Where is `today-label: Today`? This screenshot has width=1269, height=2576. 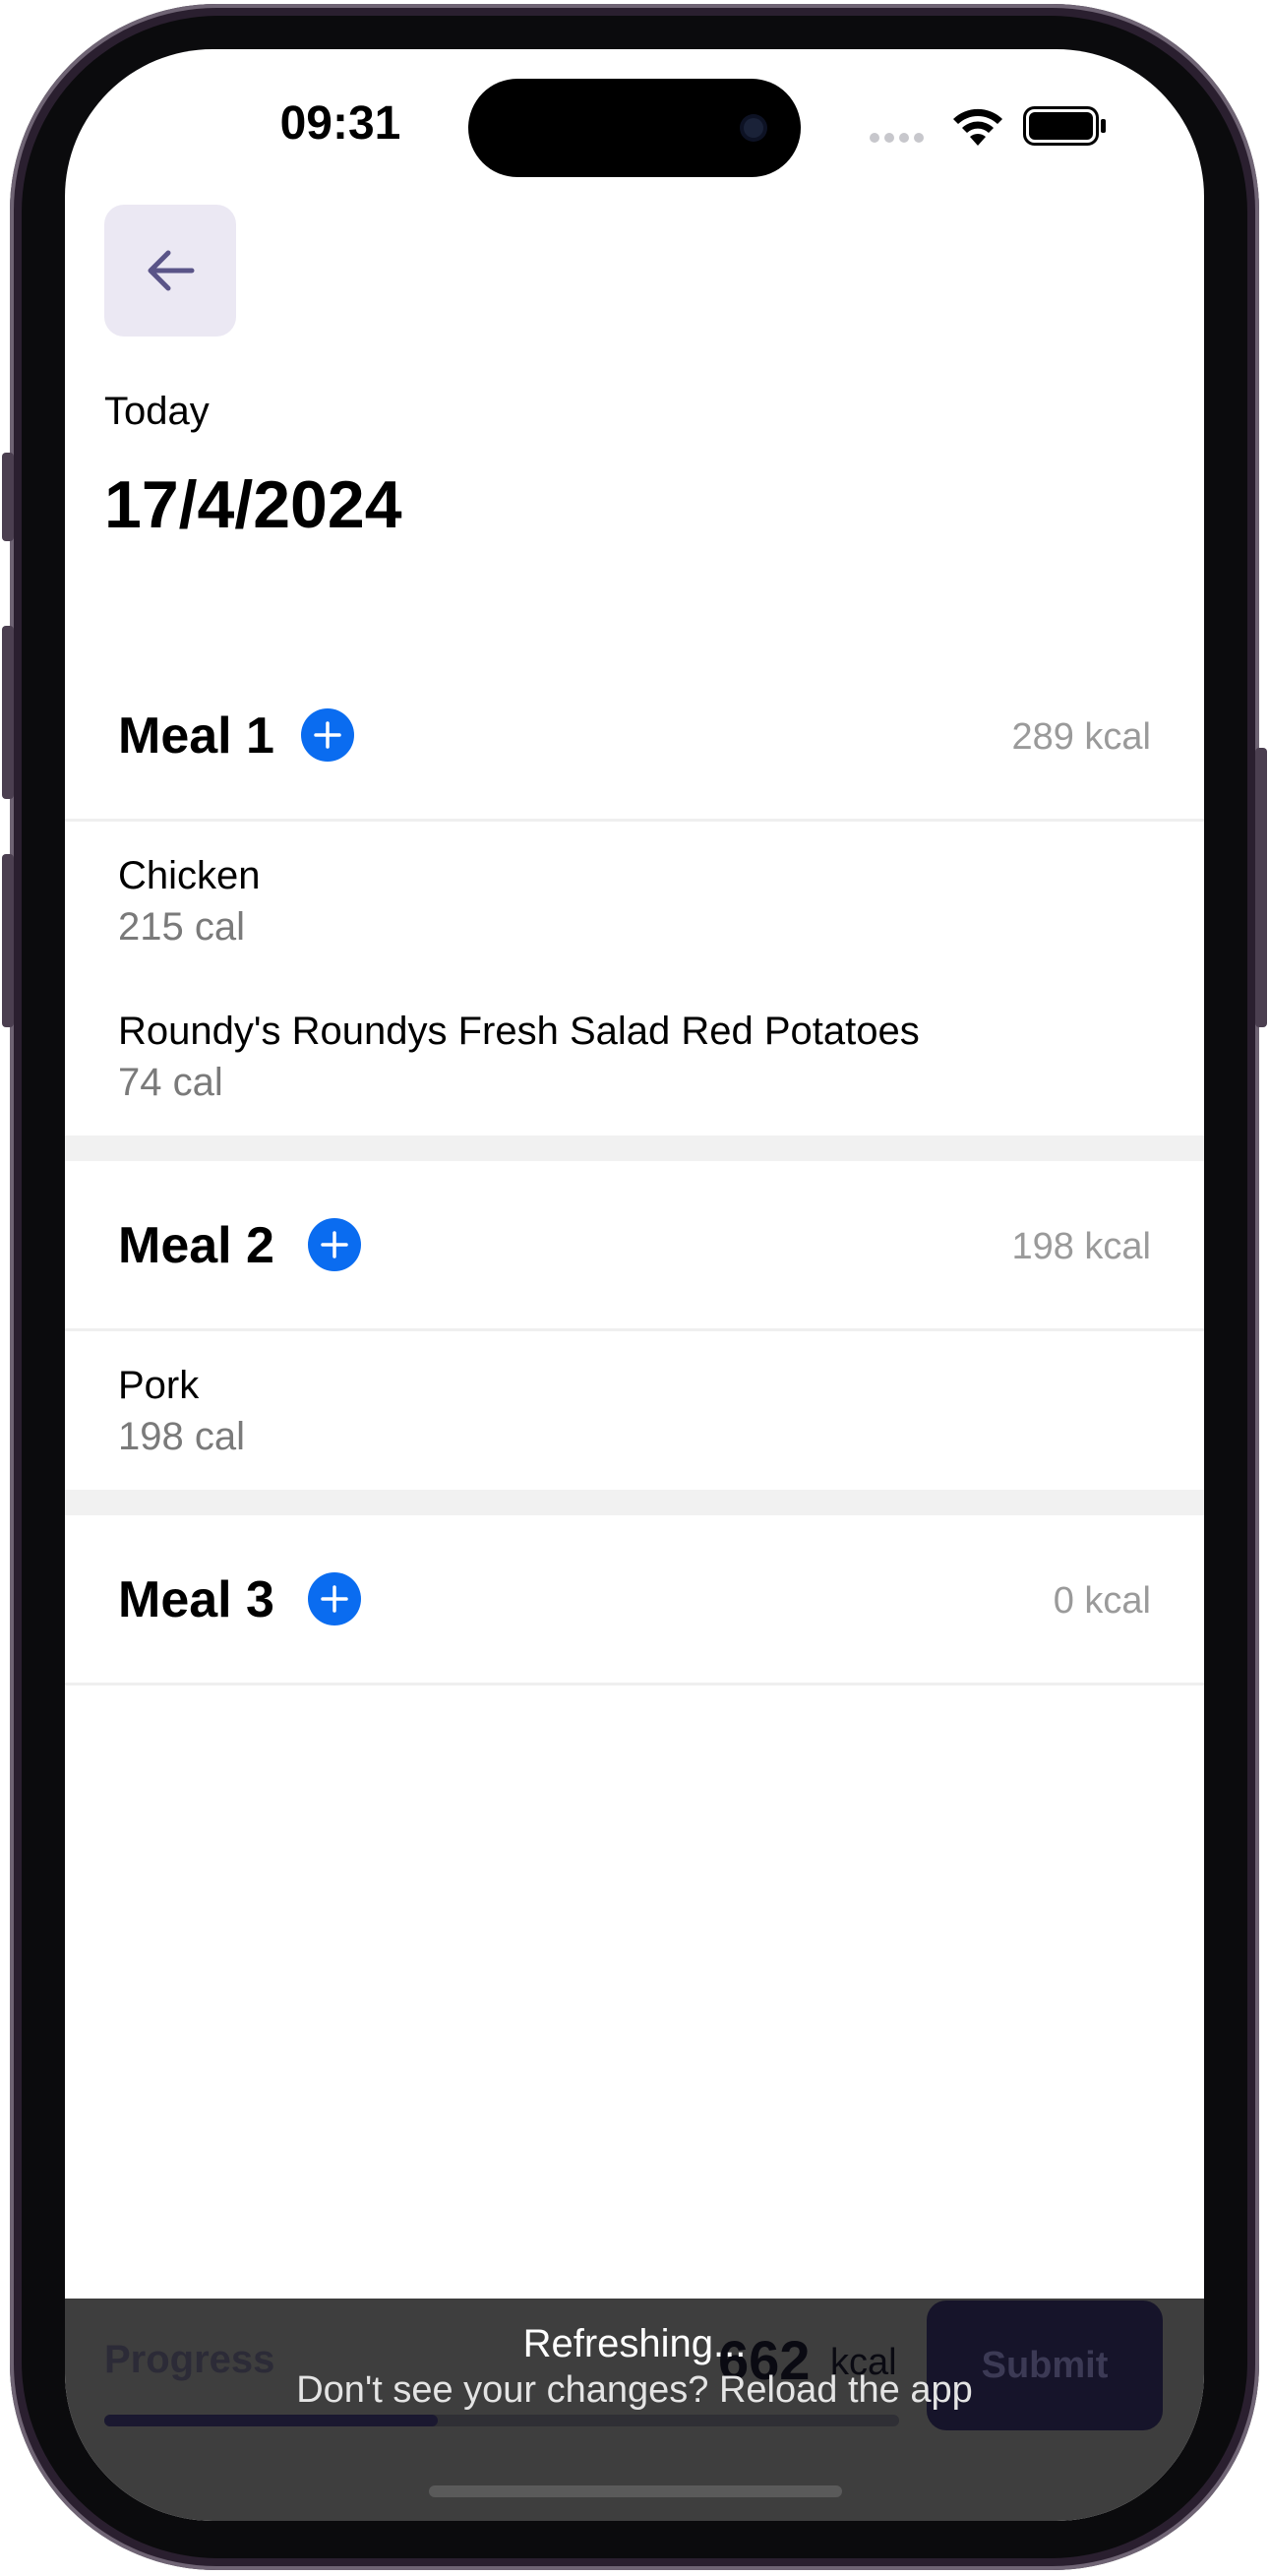 today-label: Today is located at coordinates (157, 411).